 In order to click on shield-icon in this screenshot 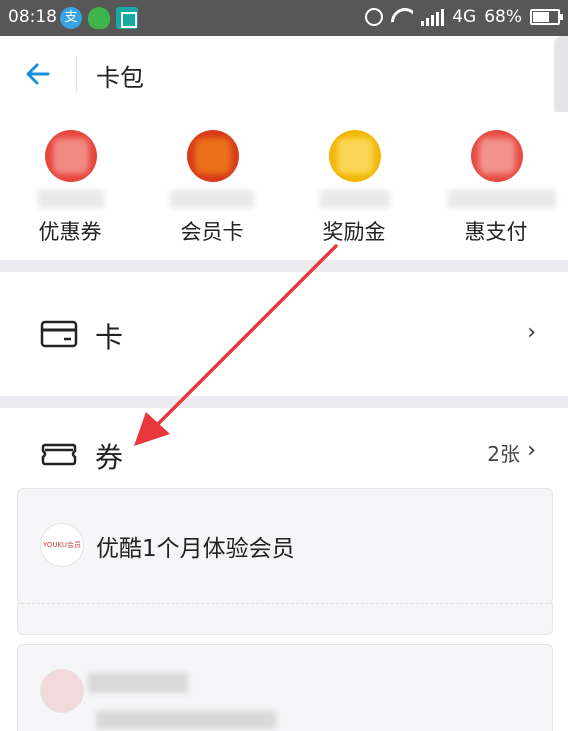, I will do `click(99, 18)`.